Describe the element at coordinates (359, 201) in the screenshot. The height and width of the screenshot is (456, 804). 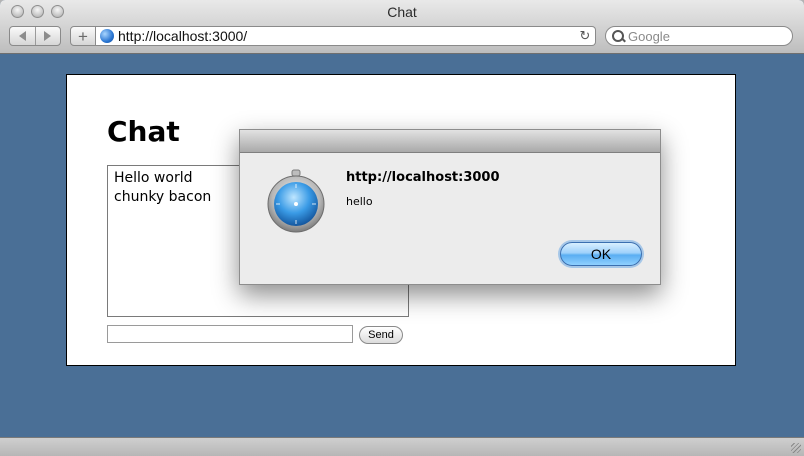
I see `dialog-message: hello` at that location.